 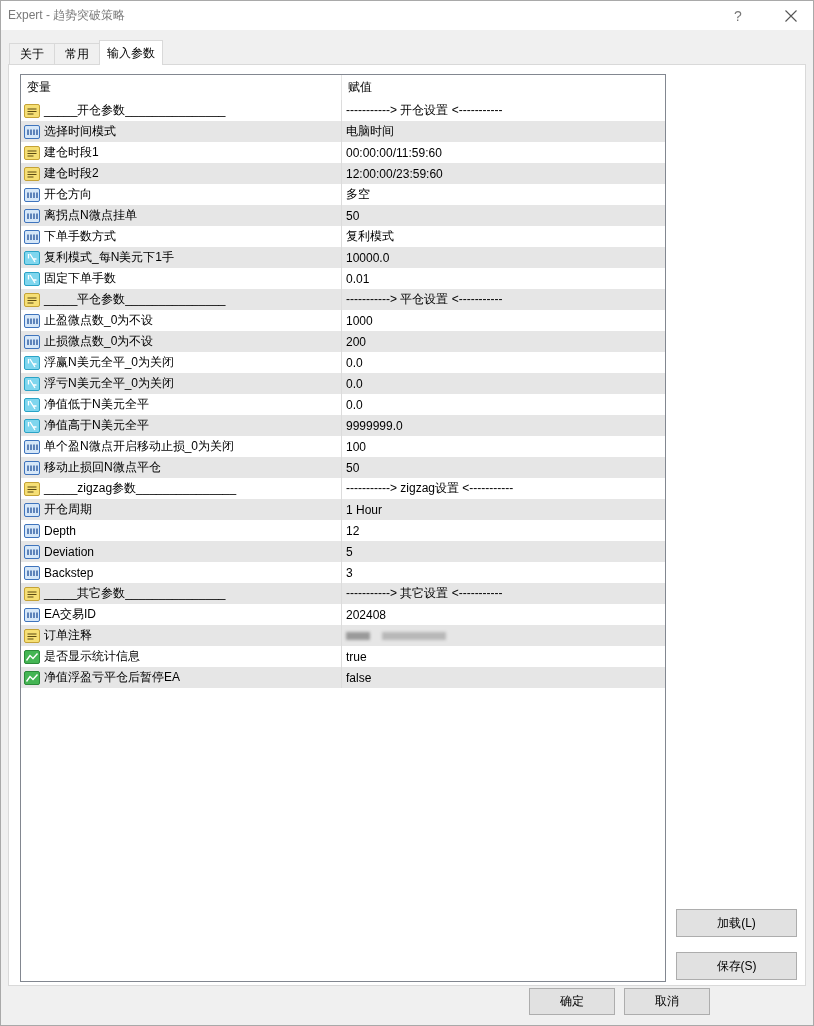 What do you see at coordinates (343, 257) in the screenshot?
I see `parameter-row: 复利模式_每N美元下1手 10000.0` at bounding box center [343, 257].